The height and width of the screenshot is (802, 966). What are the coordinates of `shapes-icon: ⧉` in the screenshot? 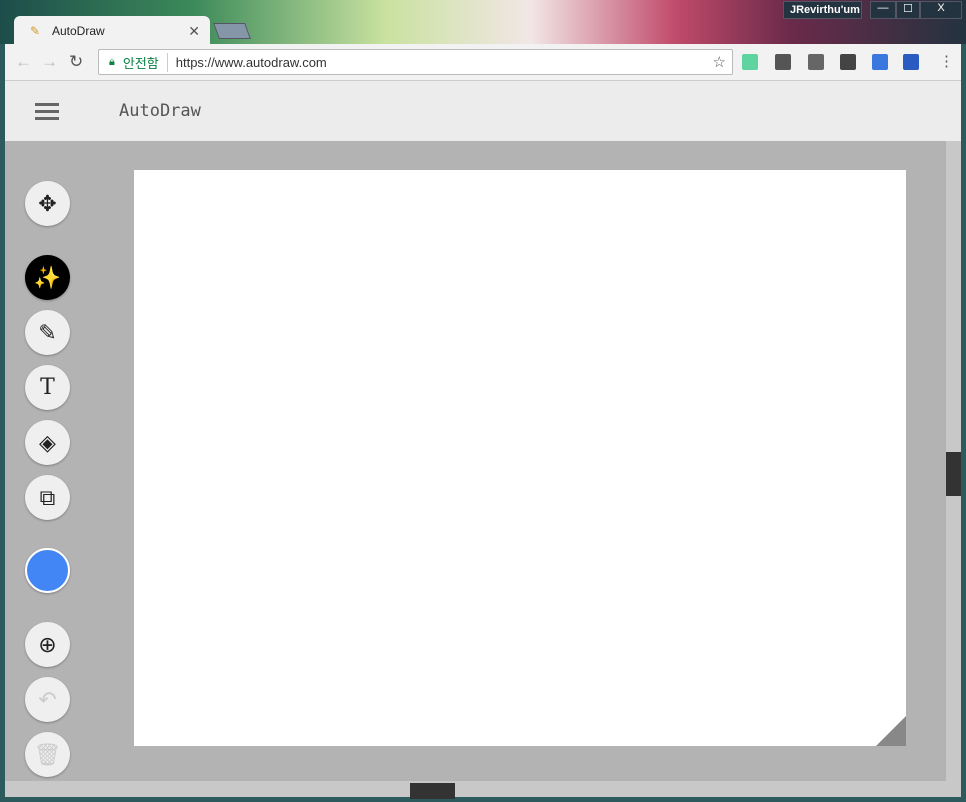 It's located at (47, 497).